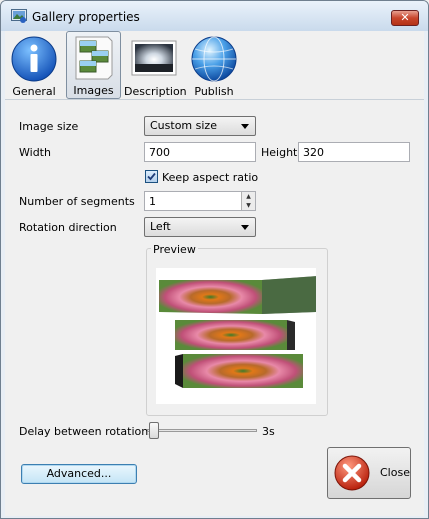 The width and height of the screenshot is (429, 519). Describe the element at coordinates (86, 431) in the screenshot. I see `delay-label: Delay between rotations` at that location.